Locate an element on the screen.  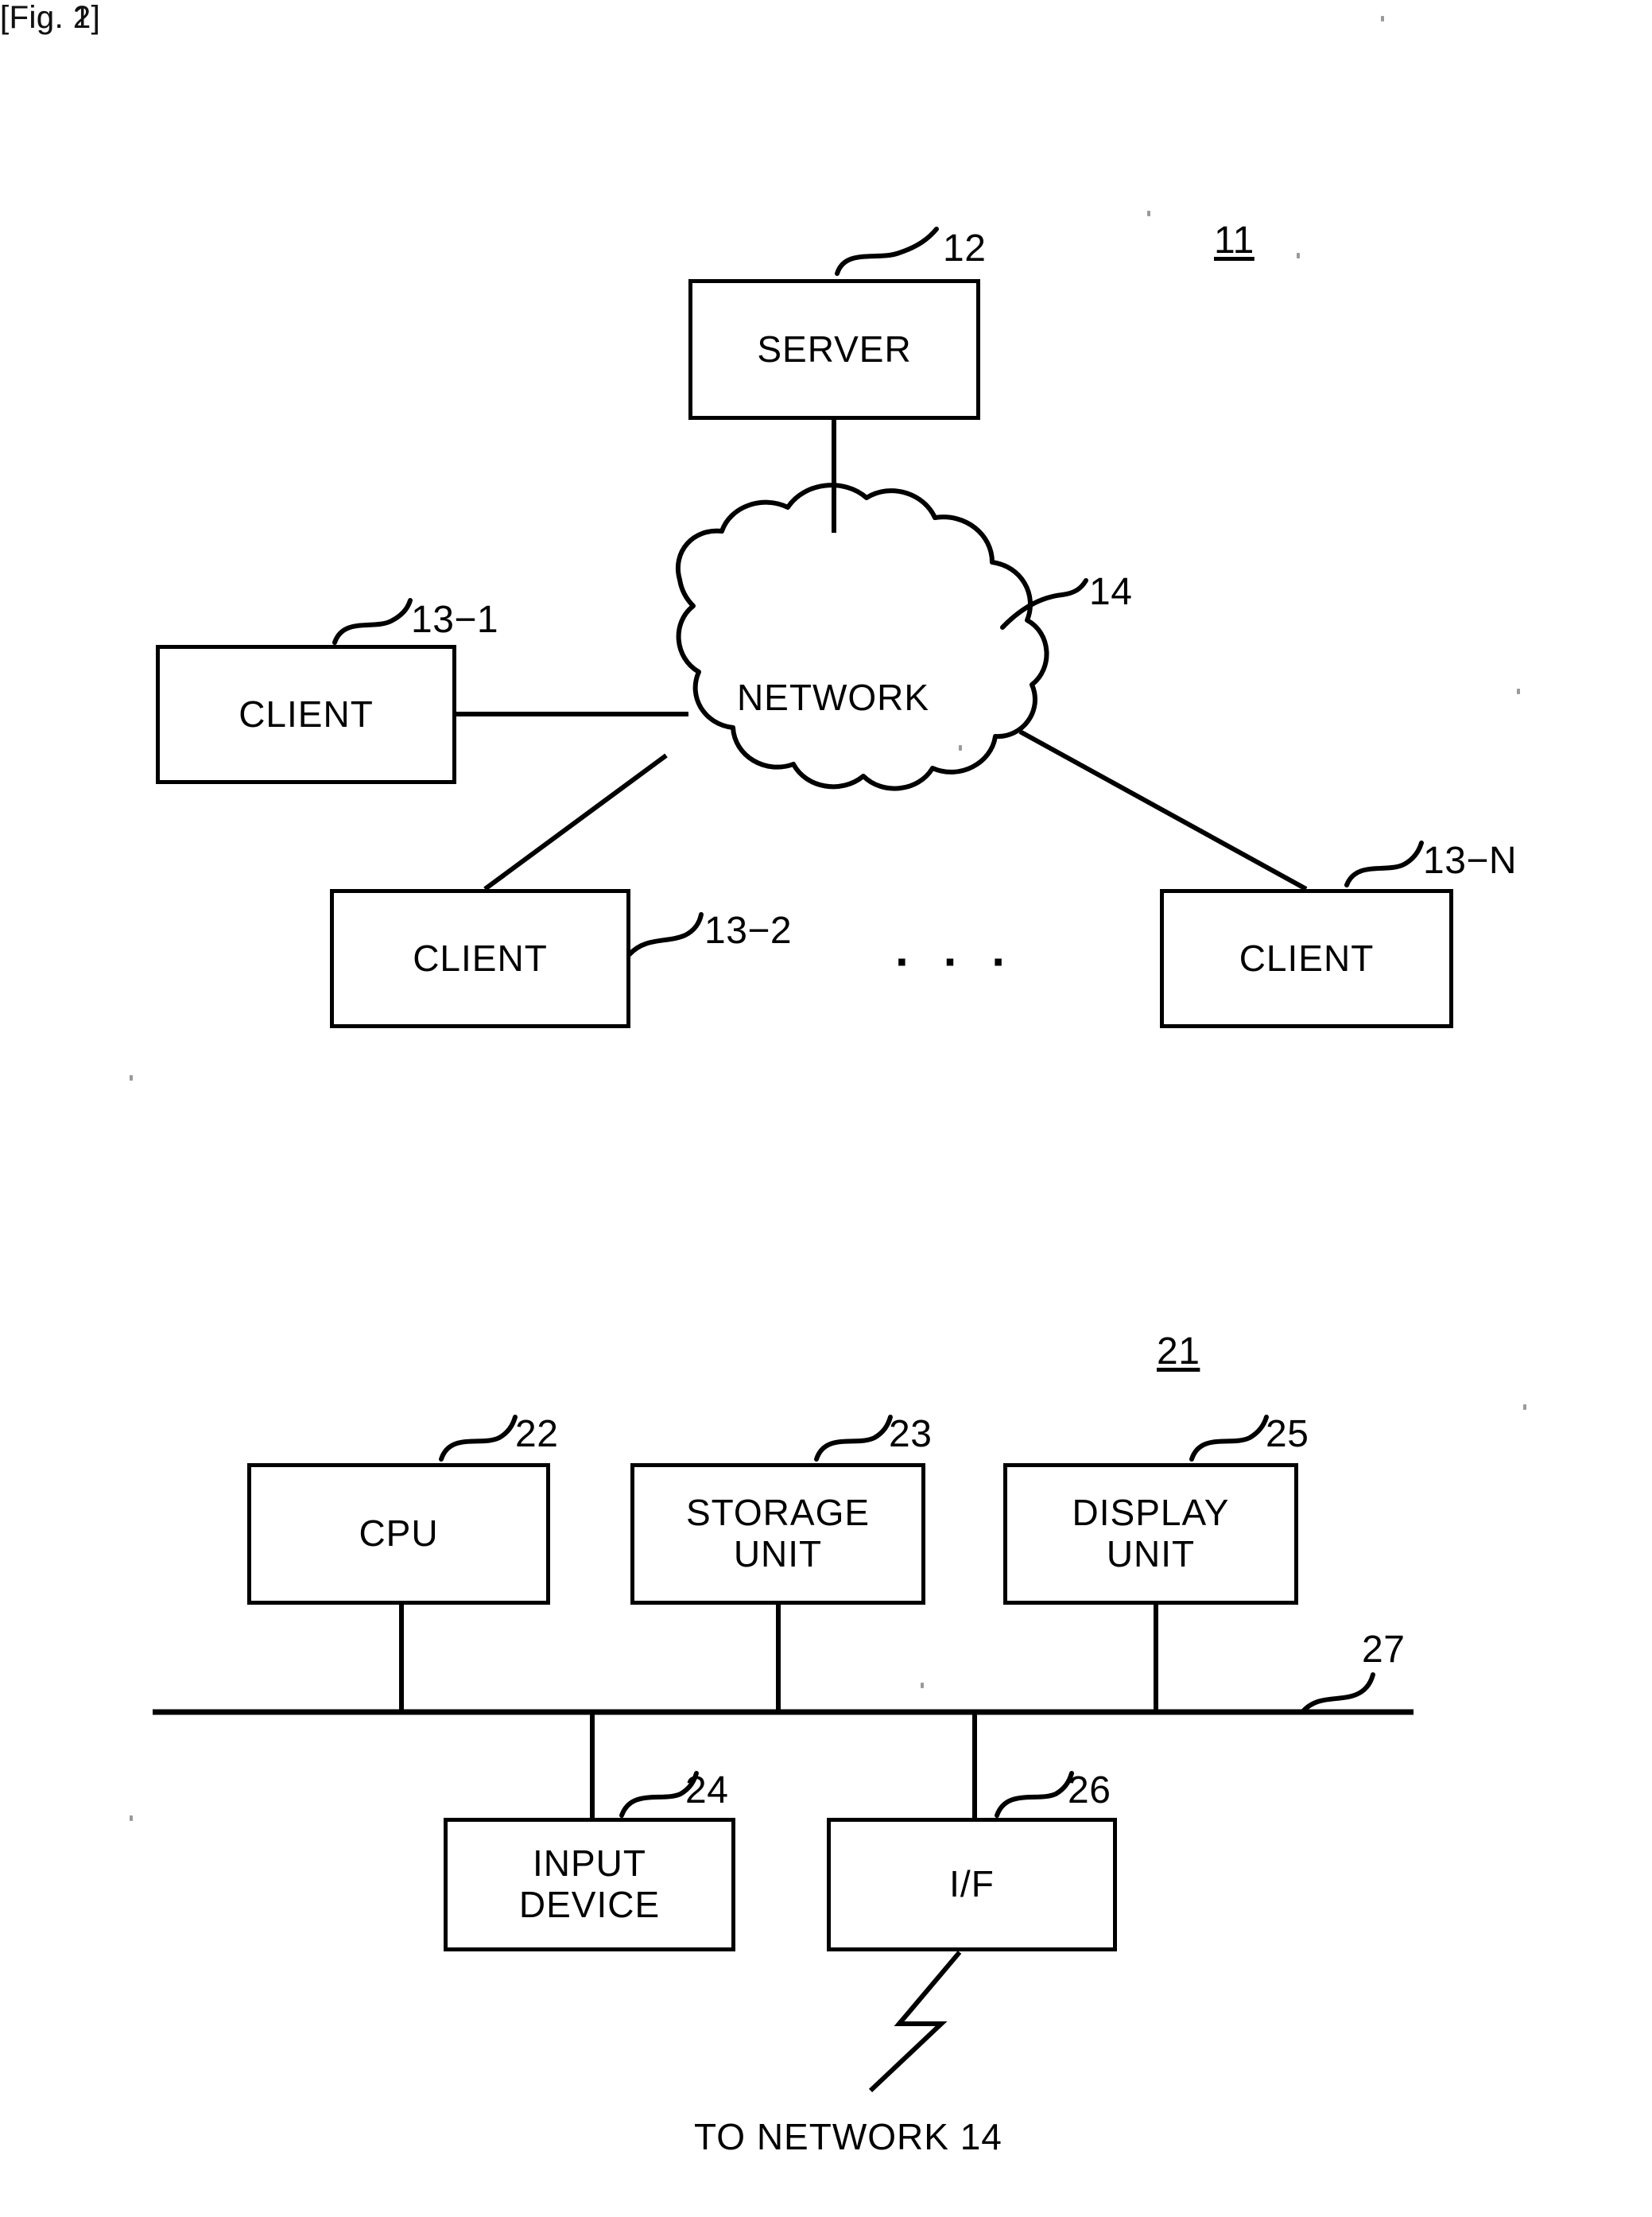
server-box: SERVER is located at coordinates (834, 349).